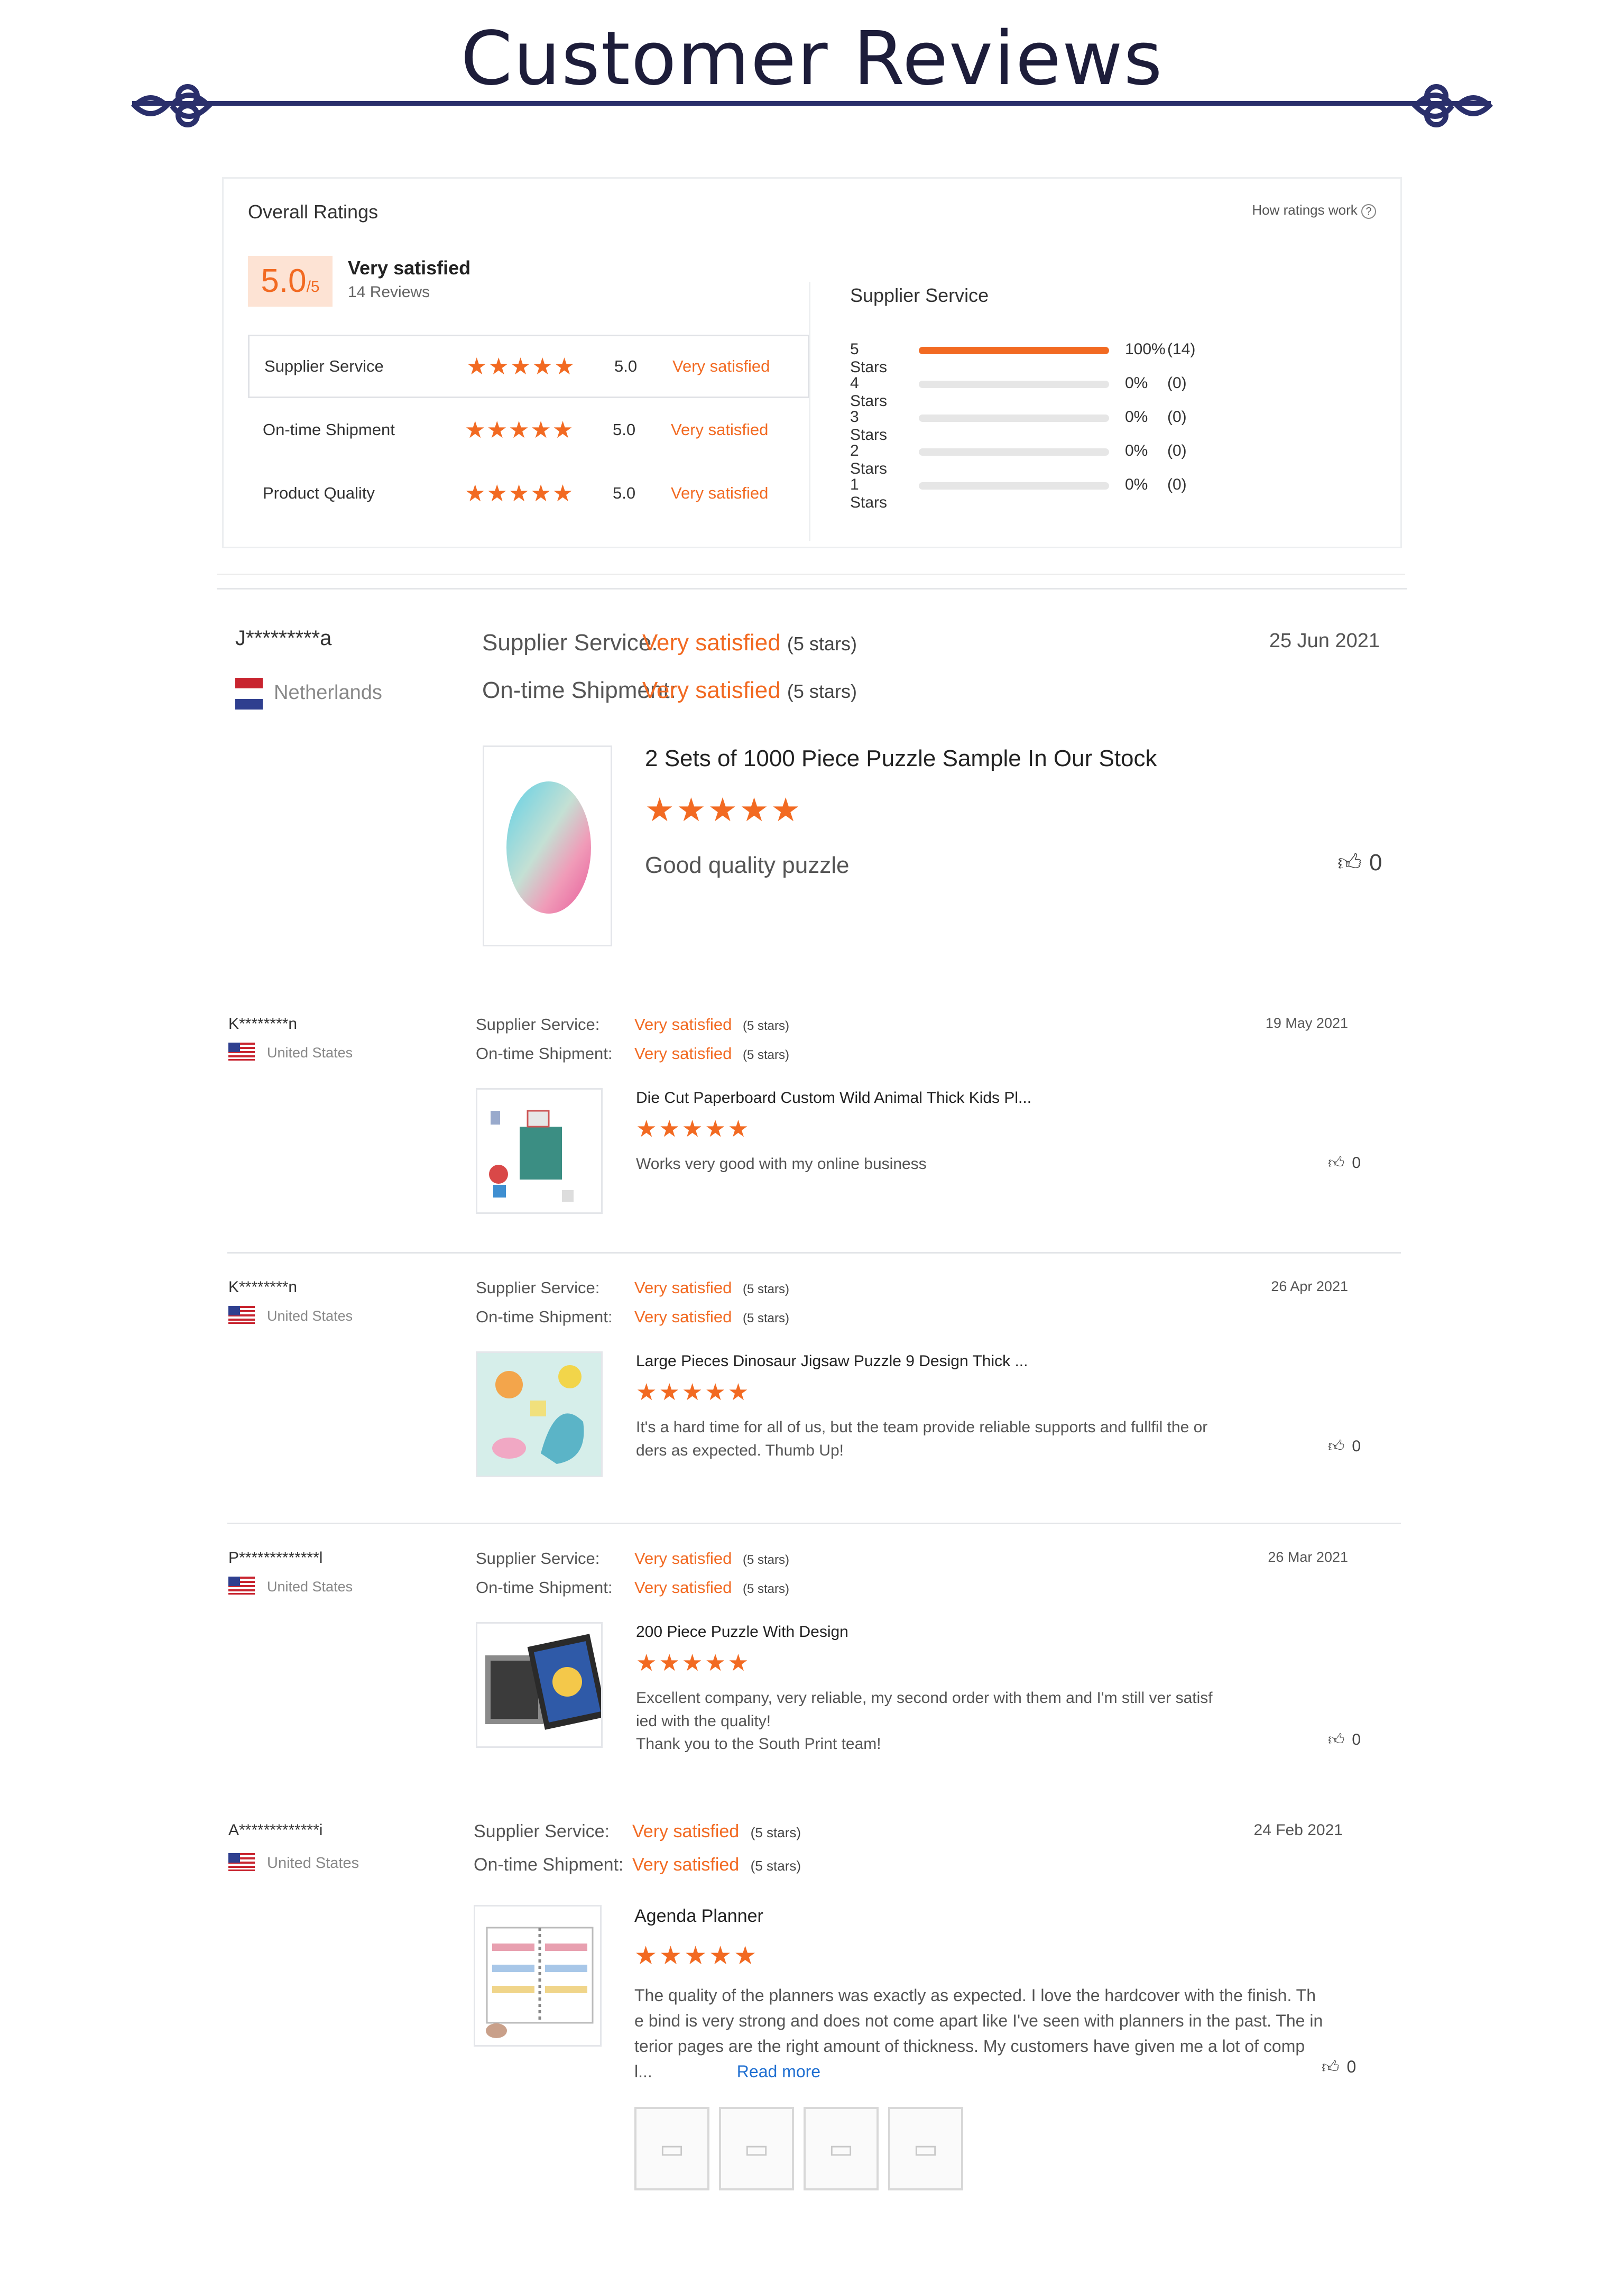 The width and height of the screenshot is (1624, 2284). What do you see at coordinates (329, 429) in the screenshot?
I see `dimension-name: On-time Shipment` at bounding box center [329, 429].